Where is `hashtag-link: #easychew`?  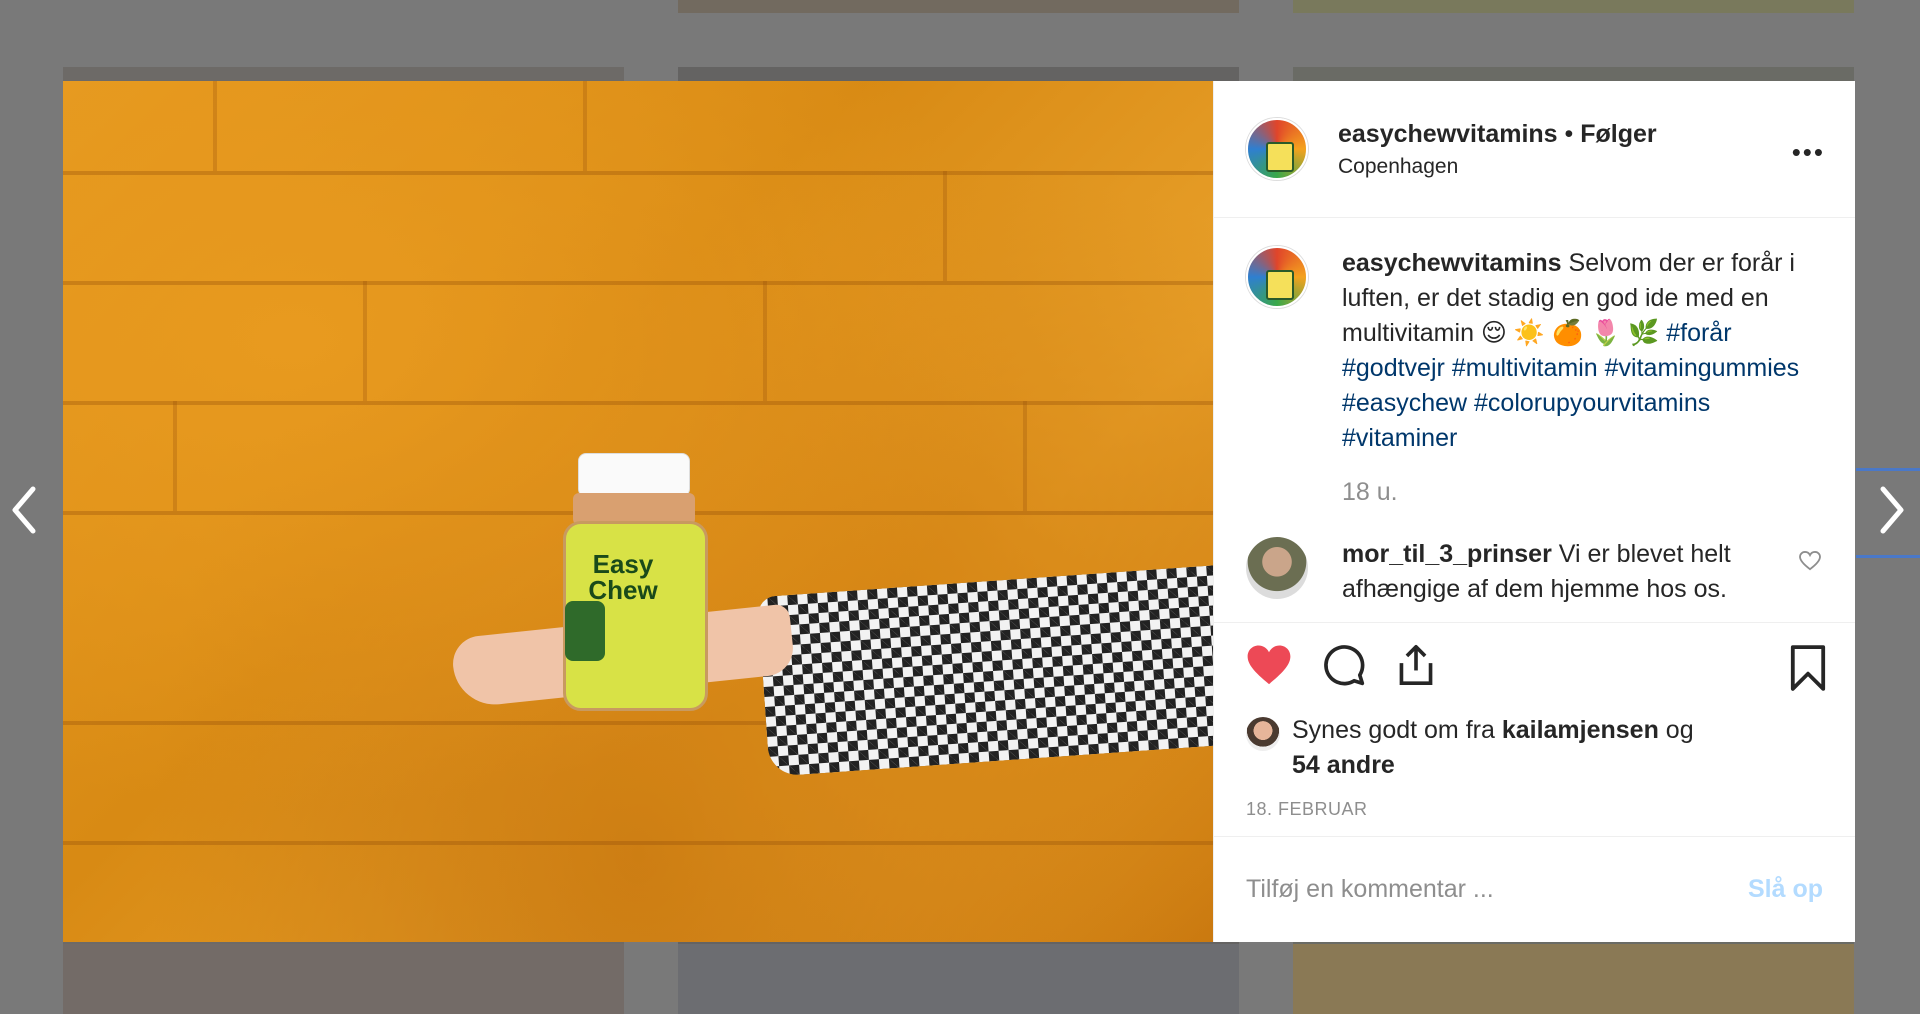
hashtag-link: #easychew is located at coordinates (1404, 403).